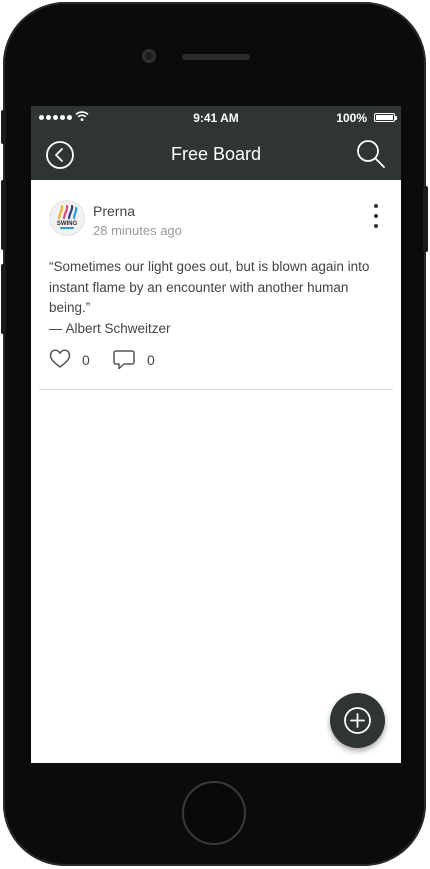 This screenshot has width=430, height=869. I want to click on earpiece-speaker, so click(216, 57).